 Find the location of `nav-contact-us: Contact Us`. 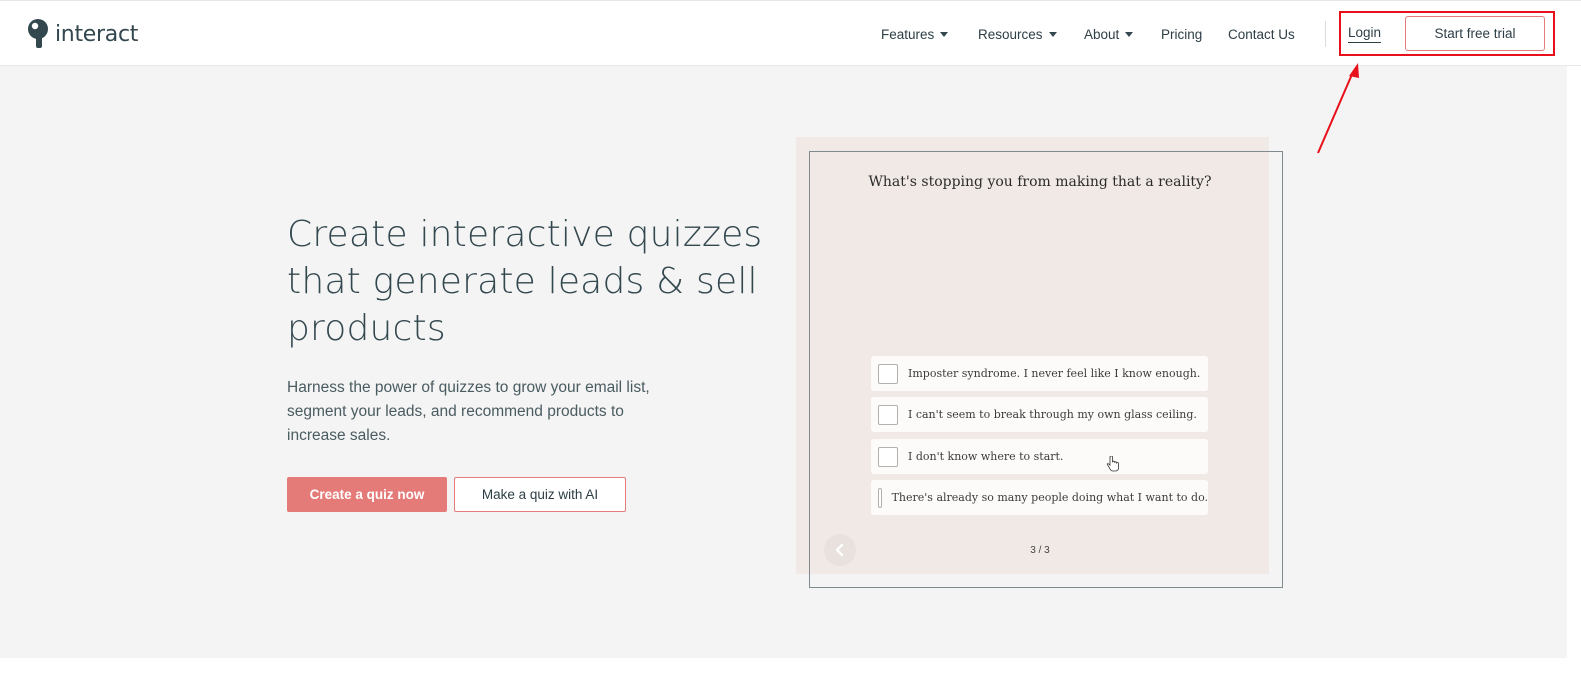

nav-contact-us: Contact Us is located at coordinates (1261, 34).